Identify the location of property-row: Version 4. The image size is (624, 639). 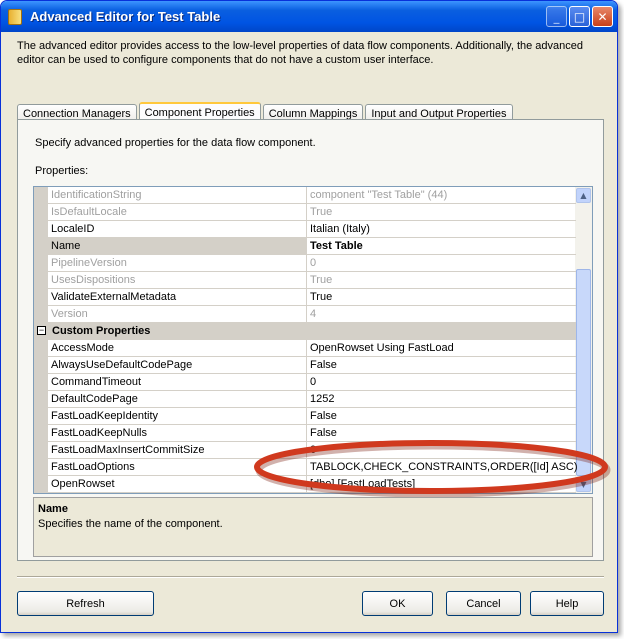
(312, 314).